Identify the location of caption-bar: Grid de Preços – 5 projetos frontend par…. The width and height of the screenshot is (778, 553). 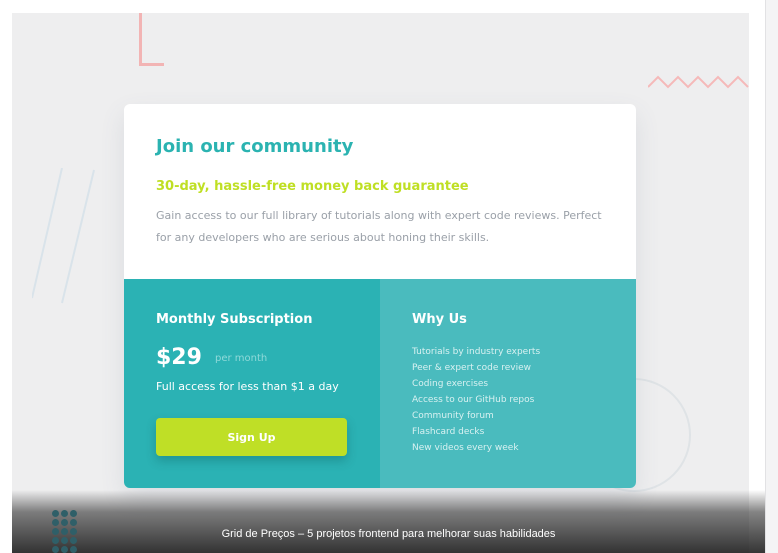
(388, 521).